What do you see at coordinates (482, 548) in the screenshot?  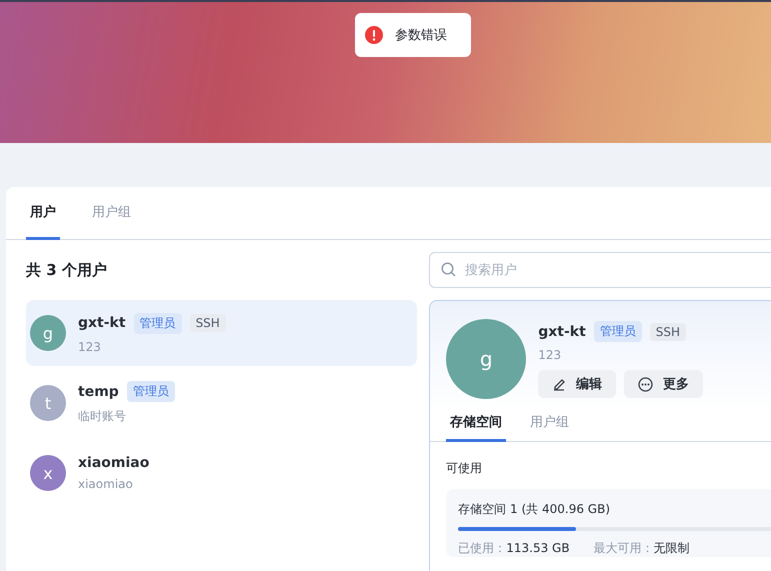 I see `used-label: 已使用：` at bounding box center [482, 548].